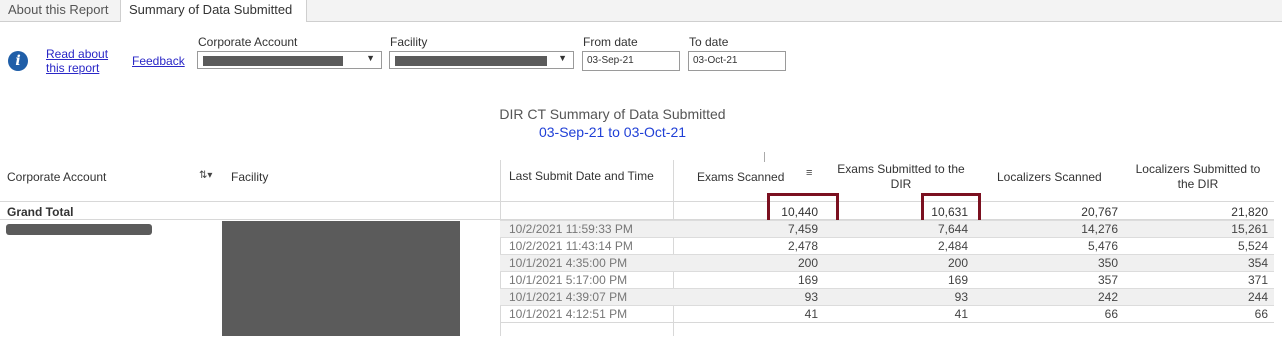 The height and width of the screenshot is (337, 1282). What do you see at coordinates (709, 42) in the screenshot?
I see `to-date-label: To date` at bounding box center [709, 42].